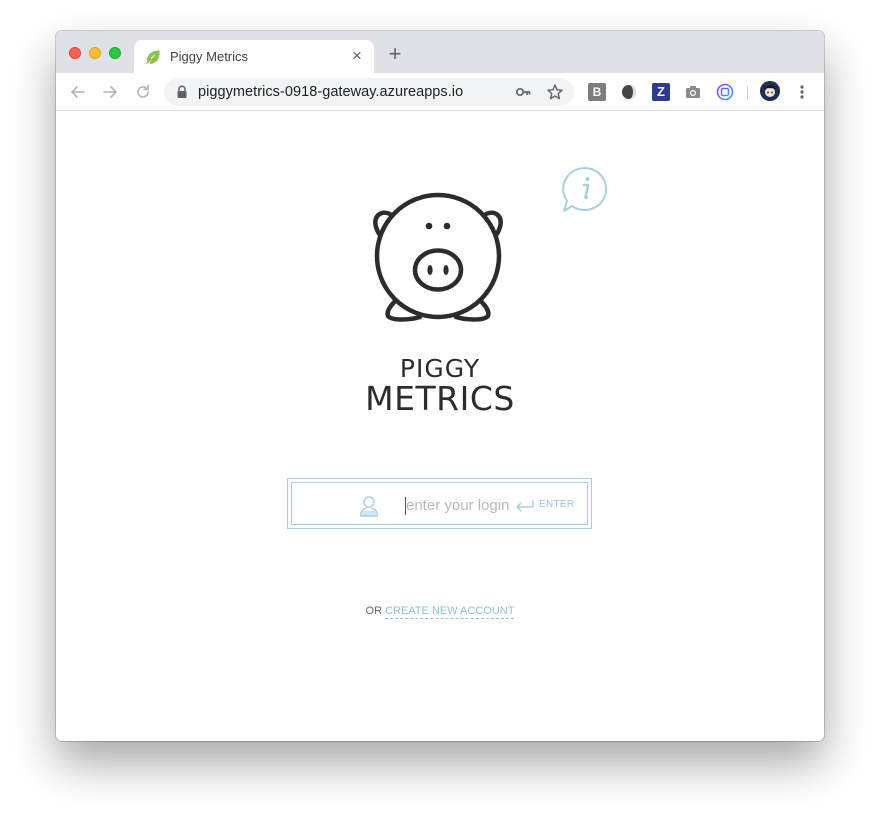 Image resolution: width=880 pixels, height=821 pixels. I want to click on tab-piggy-metrics: Piggy Metrics ×, so click(254, 56).